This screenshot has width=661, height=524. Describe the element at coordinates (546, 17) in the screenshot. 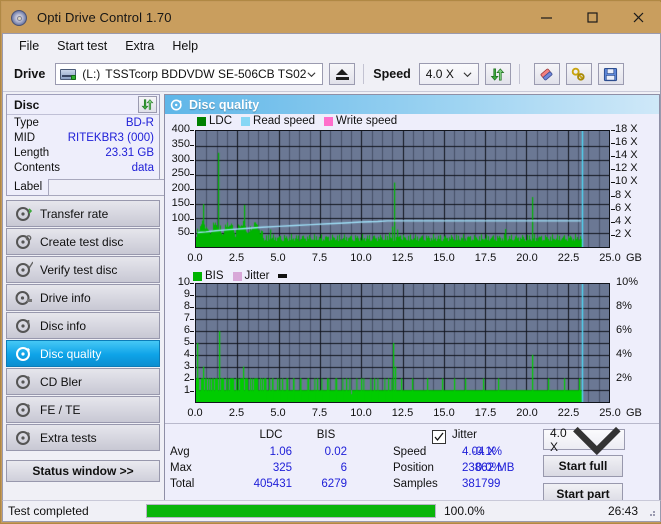

I see `minimize-icon` at that location.